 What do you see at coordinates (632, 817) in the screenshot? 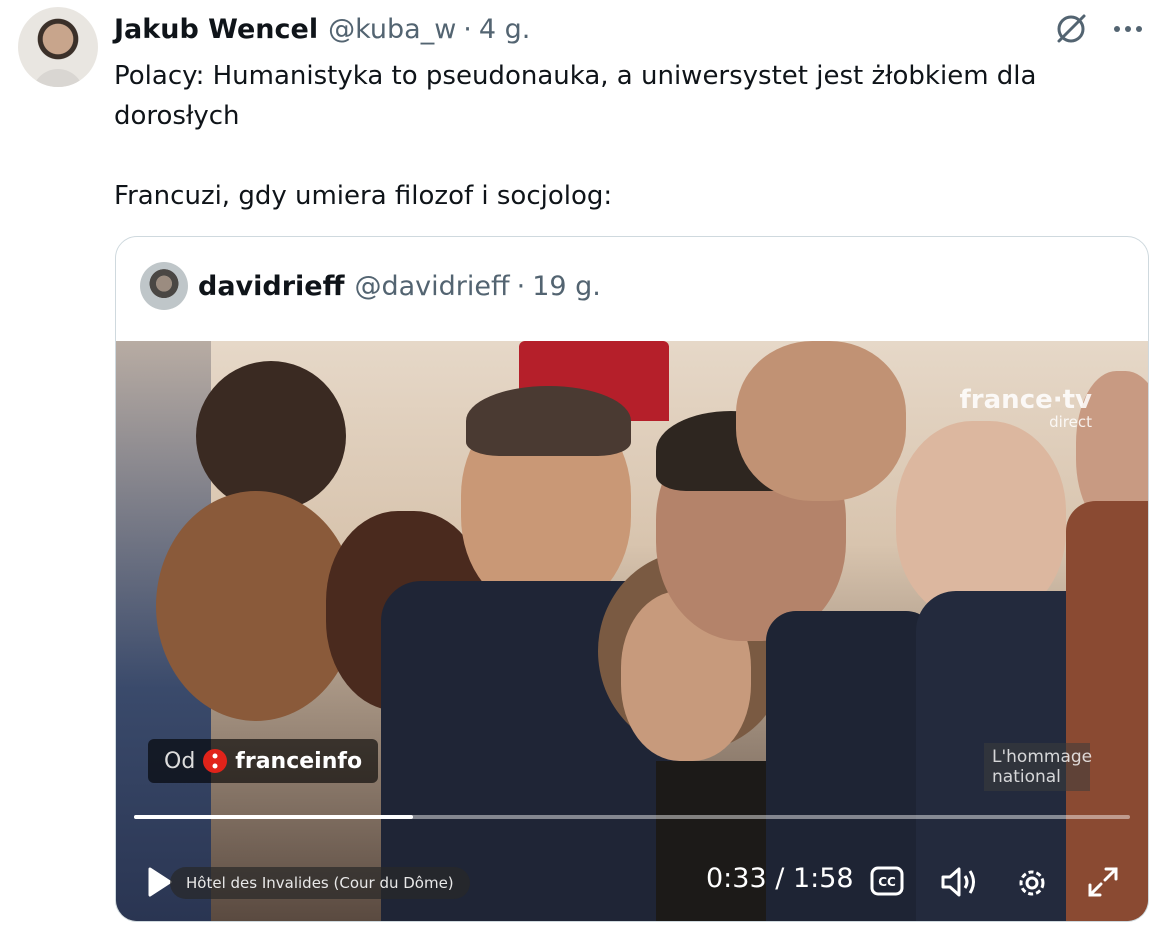
I see `progress-bar` at bounding box center [632, 817].